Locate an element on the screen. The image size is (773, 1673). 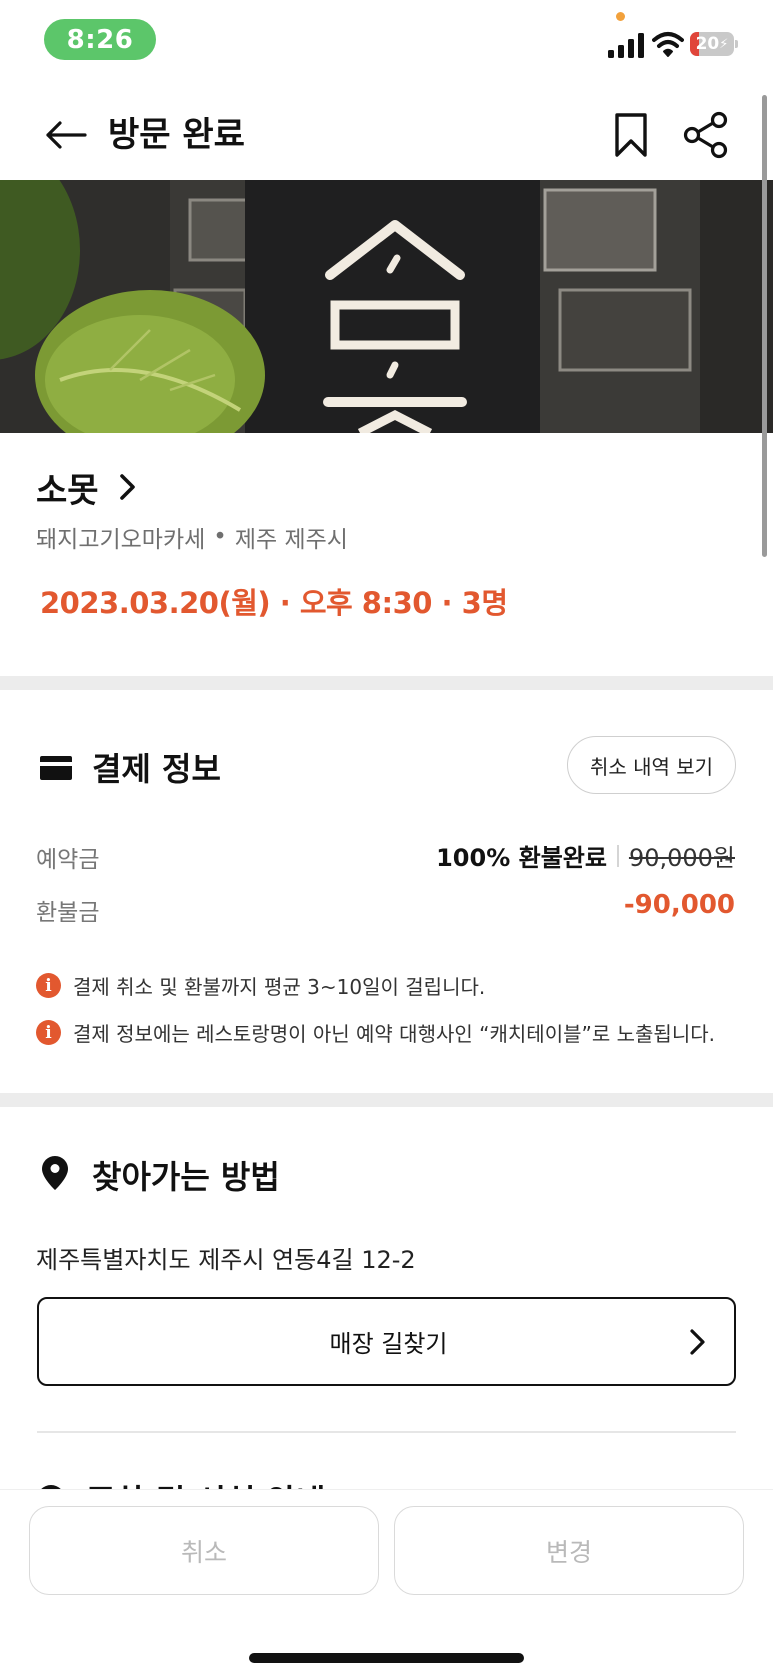
notice-text: 결제 취소 및 환불까지 평균 3~10일이 걸립니다. is located at coordinates (279, 987).